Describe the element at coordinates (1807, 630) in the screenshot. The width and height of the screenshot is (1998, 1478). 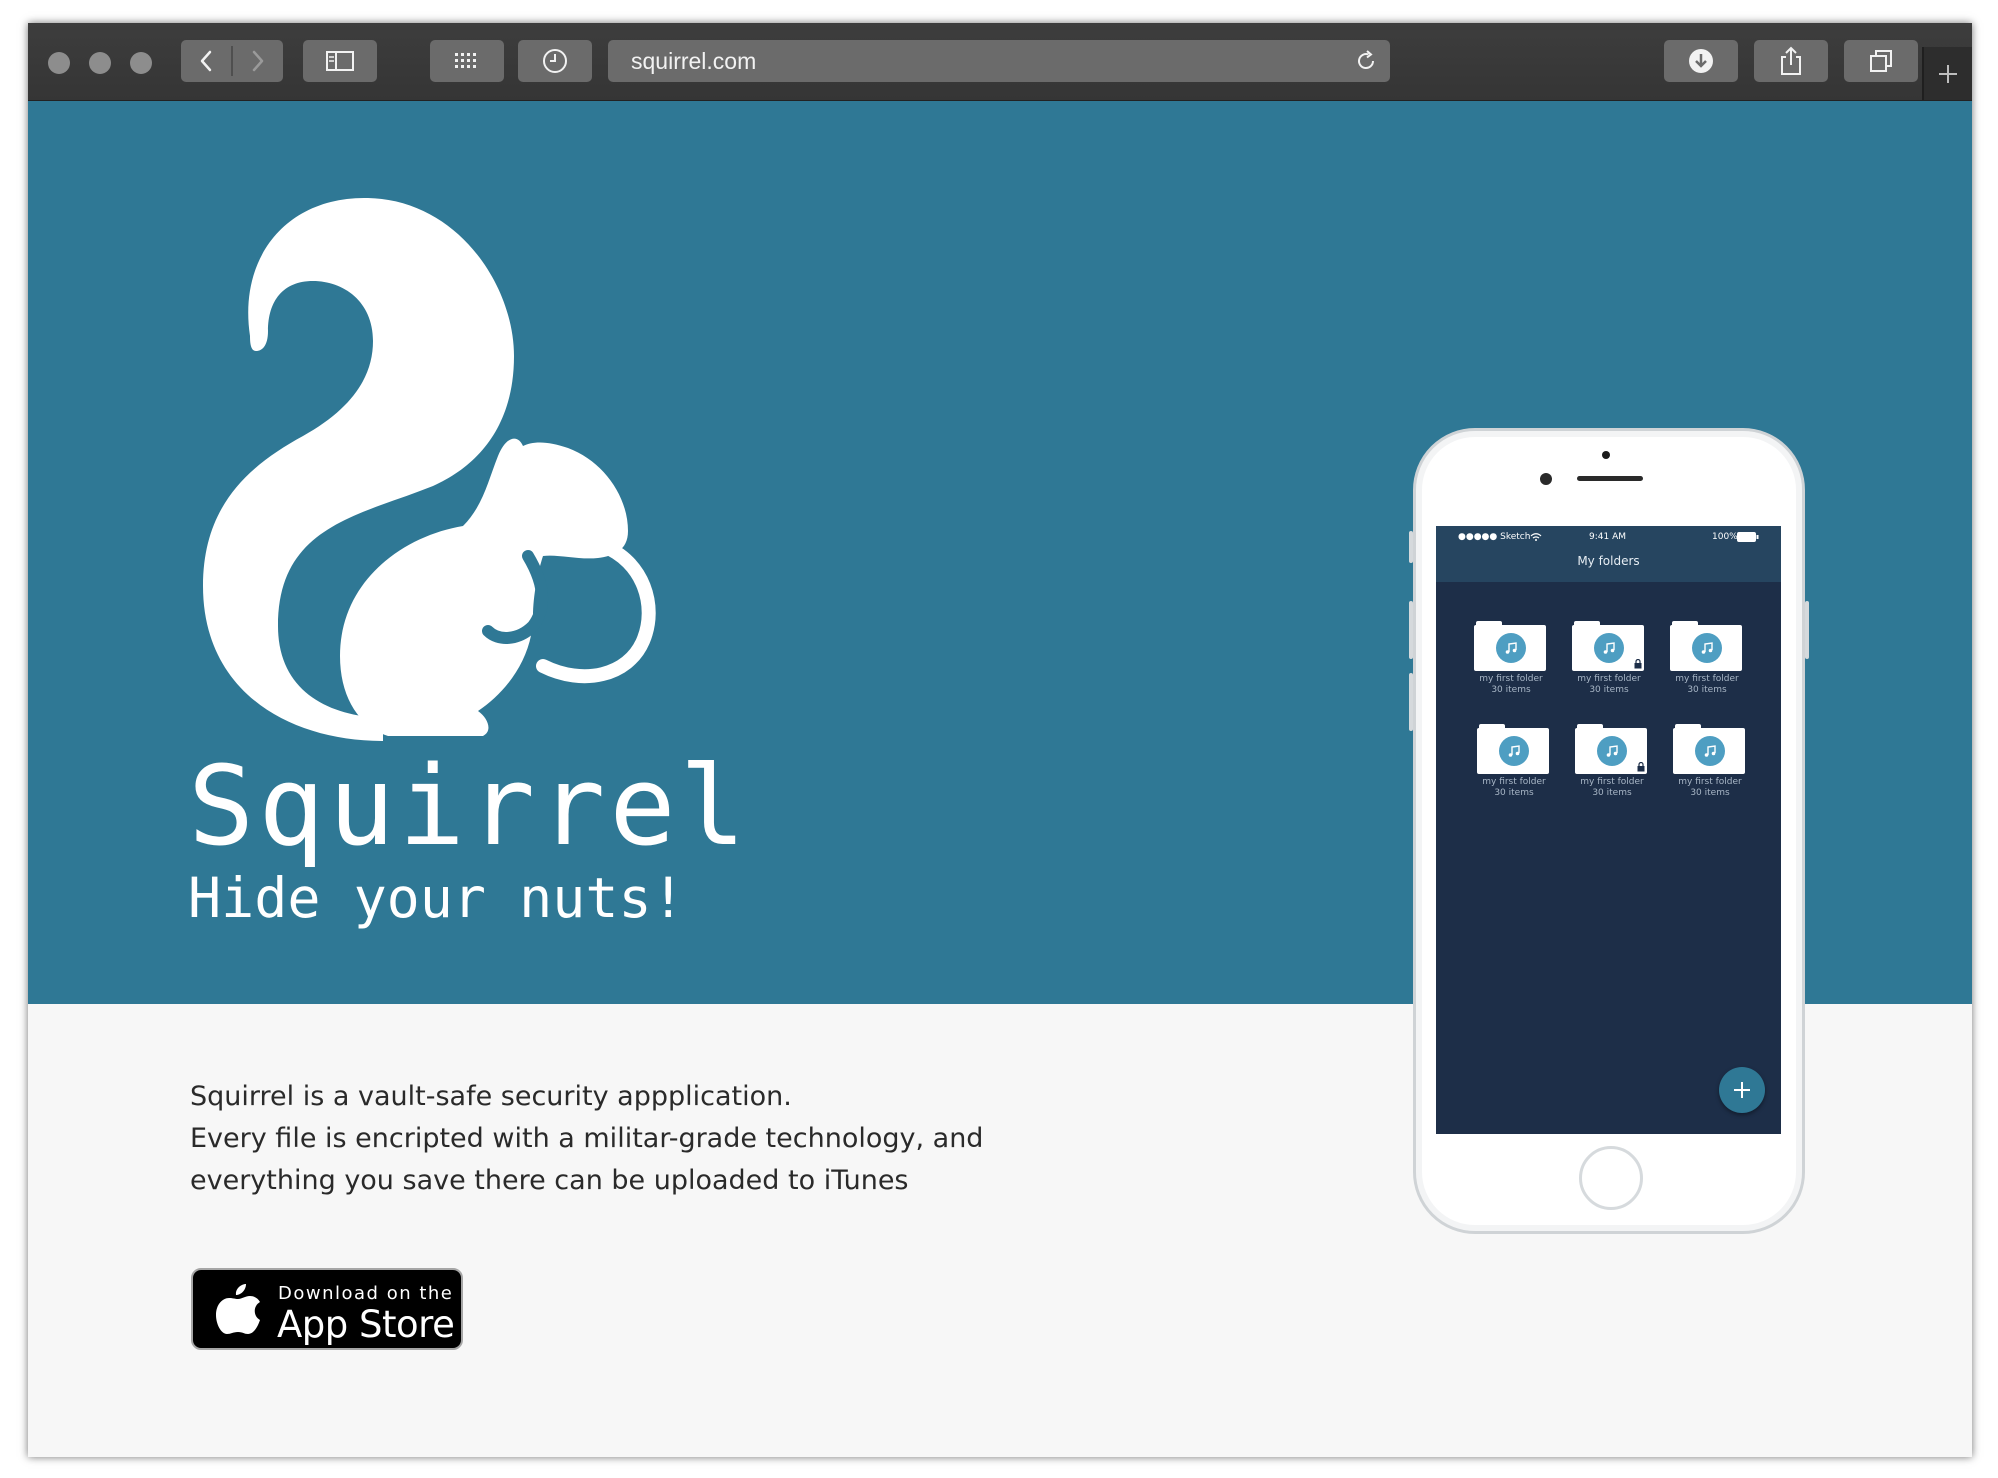
I see `phone-power-button` at that location.